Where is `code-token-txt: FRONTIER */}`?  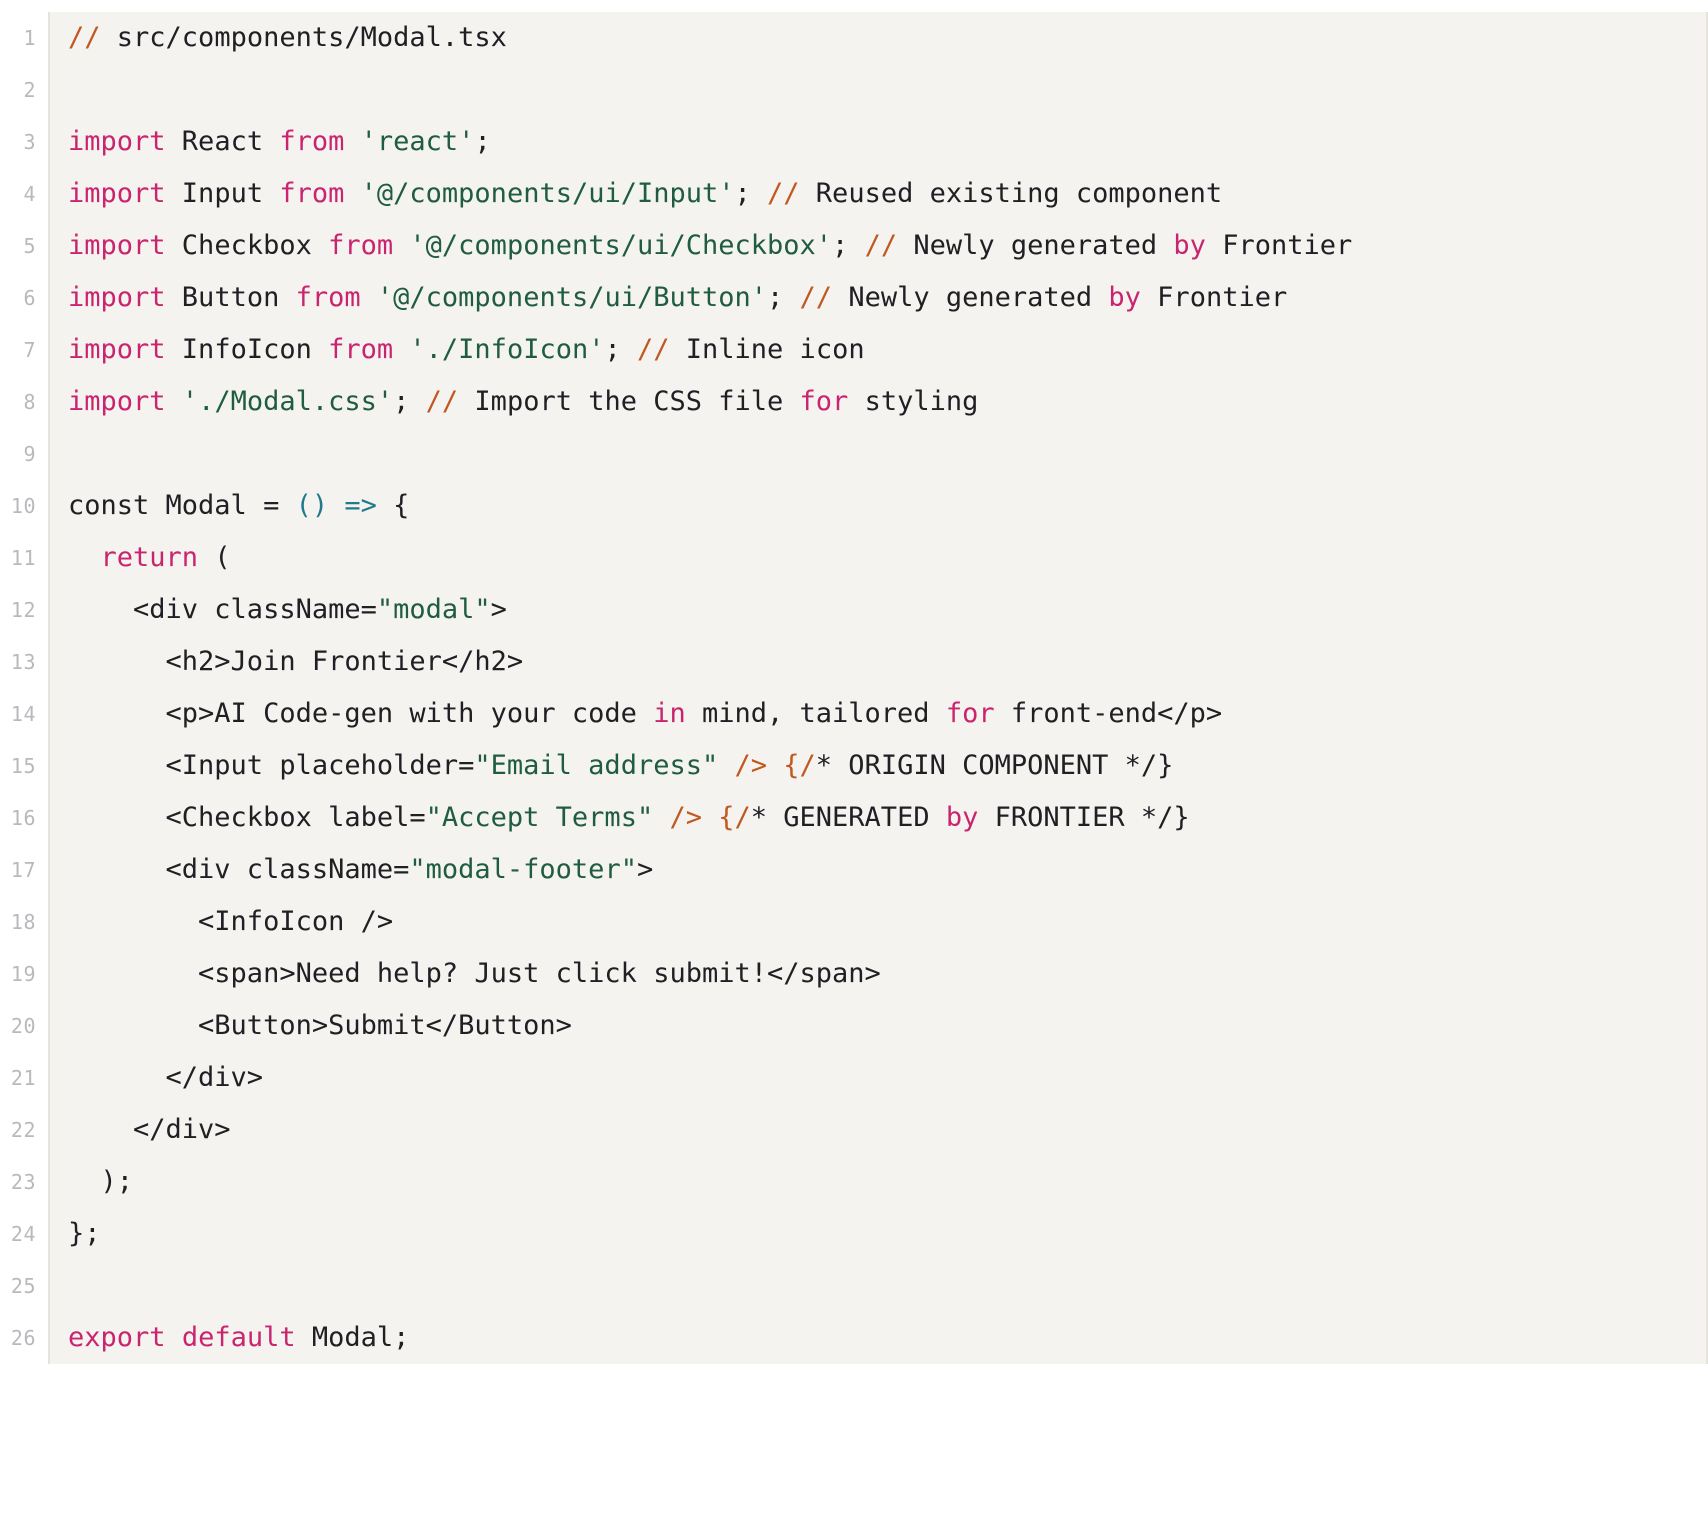 code-token-txt: FRONTIER */} is located at coordinates (1084, 817).